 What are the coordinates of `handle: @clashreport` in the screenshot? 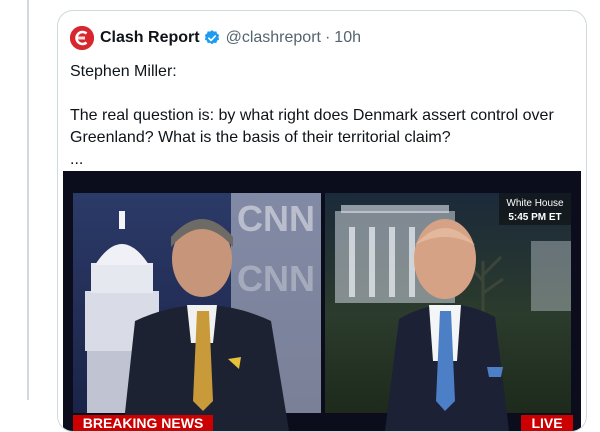 It's located at (273, 38).